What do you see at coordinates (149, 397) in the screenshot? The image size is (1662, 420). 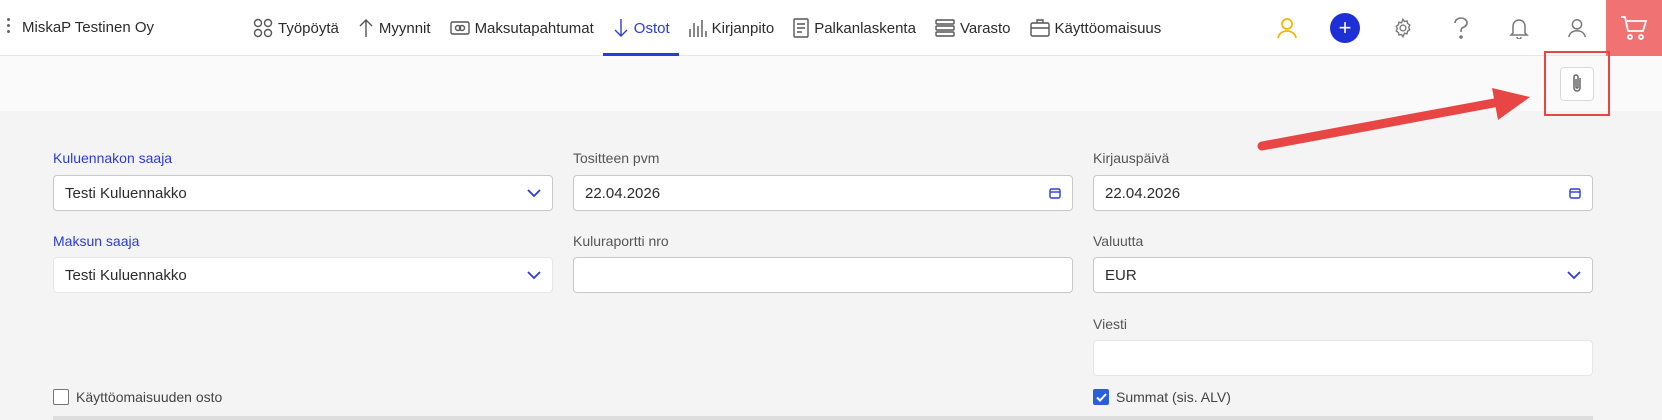 I see `asset-purchase-label: Käyttöomaisuuden osto` at bounding box center [149, 397].